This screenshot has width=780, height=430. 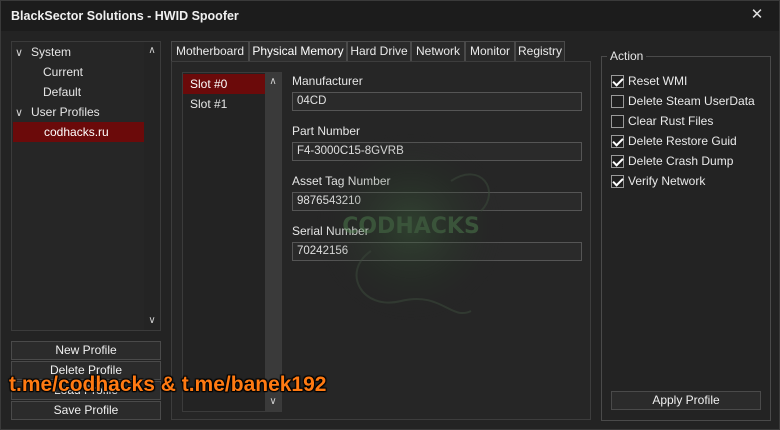 I want to click on tree-item-label: Current, so click(x=63, y=72).